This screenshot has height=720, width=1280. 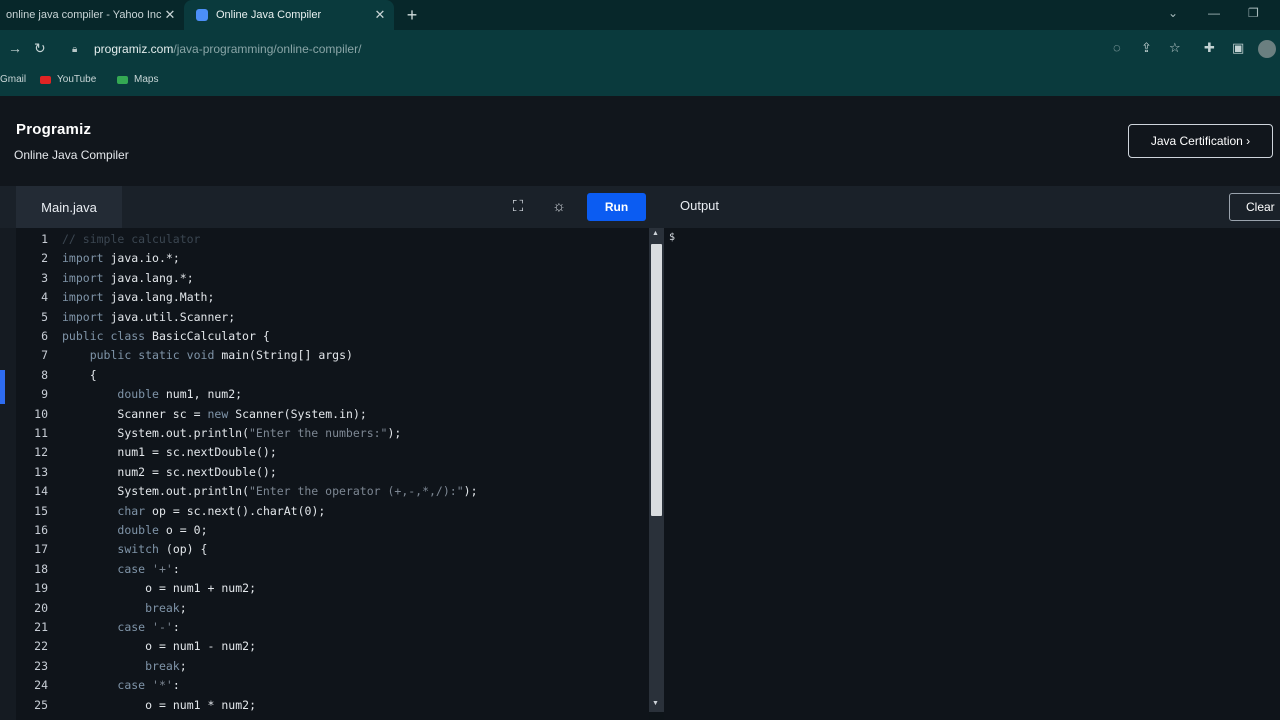 What do you see at coordinates (120, 627) in the screenshot?
I see `code-text: case '-':` at bounding box center [120, 627].